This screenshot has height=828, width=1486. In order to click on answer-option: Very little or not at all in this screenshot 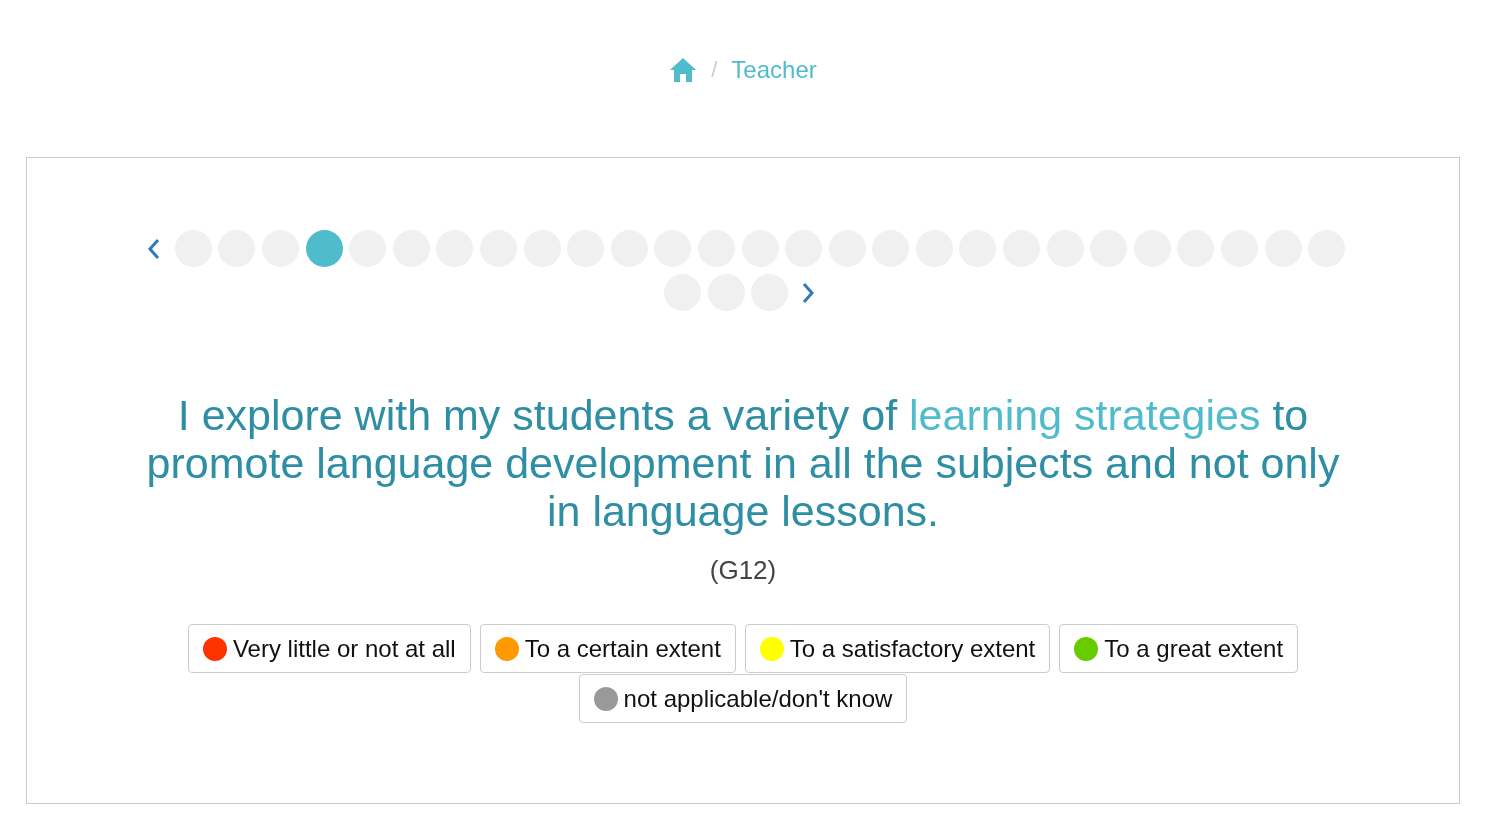, I will do `click(329, 648)`.